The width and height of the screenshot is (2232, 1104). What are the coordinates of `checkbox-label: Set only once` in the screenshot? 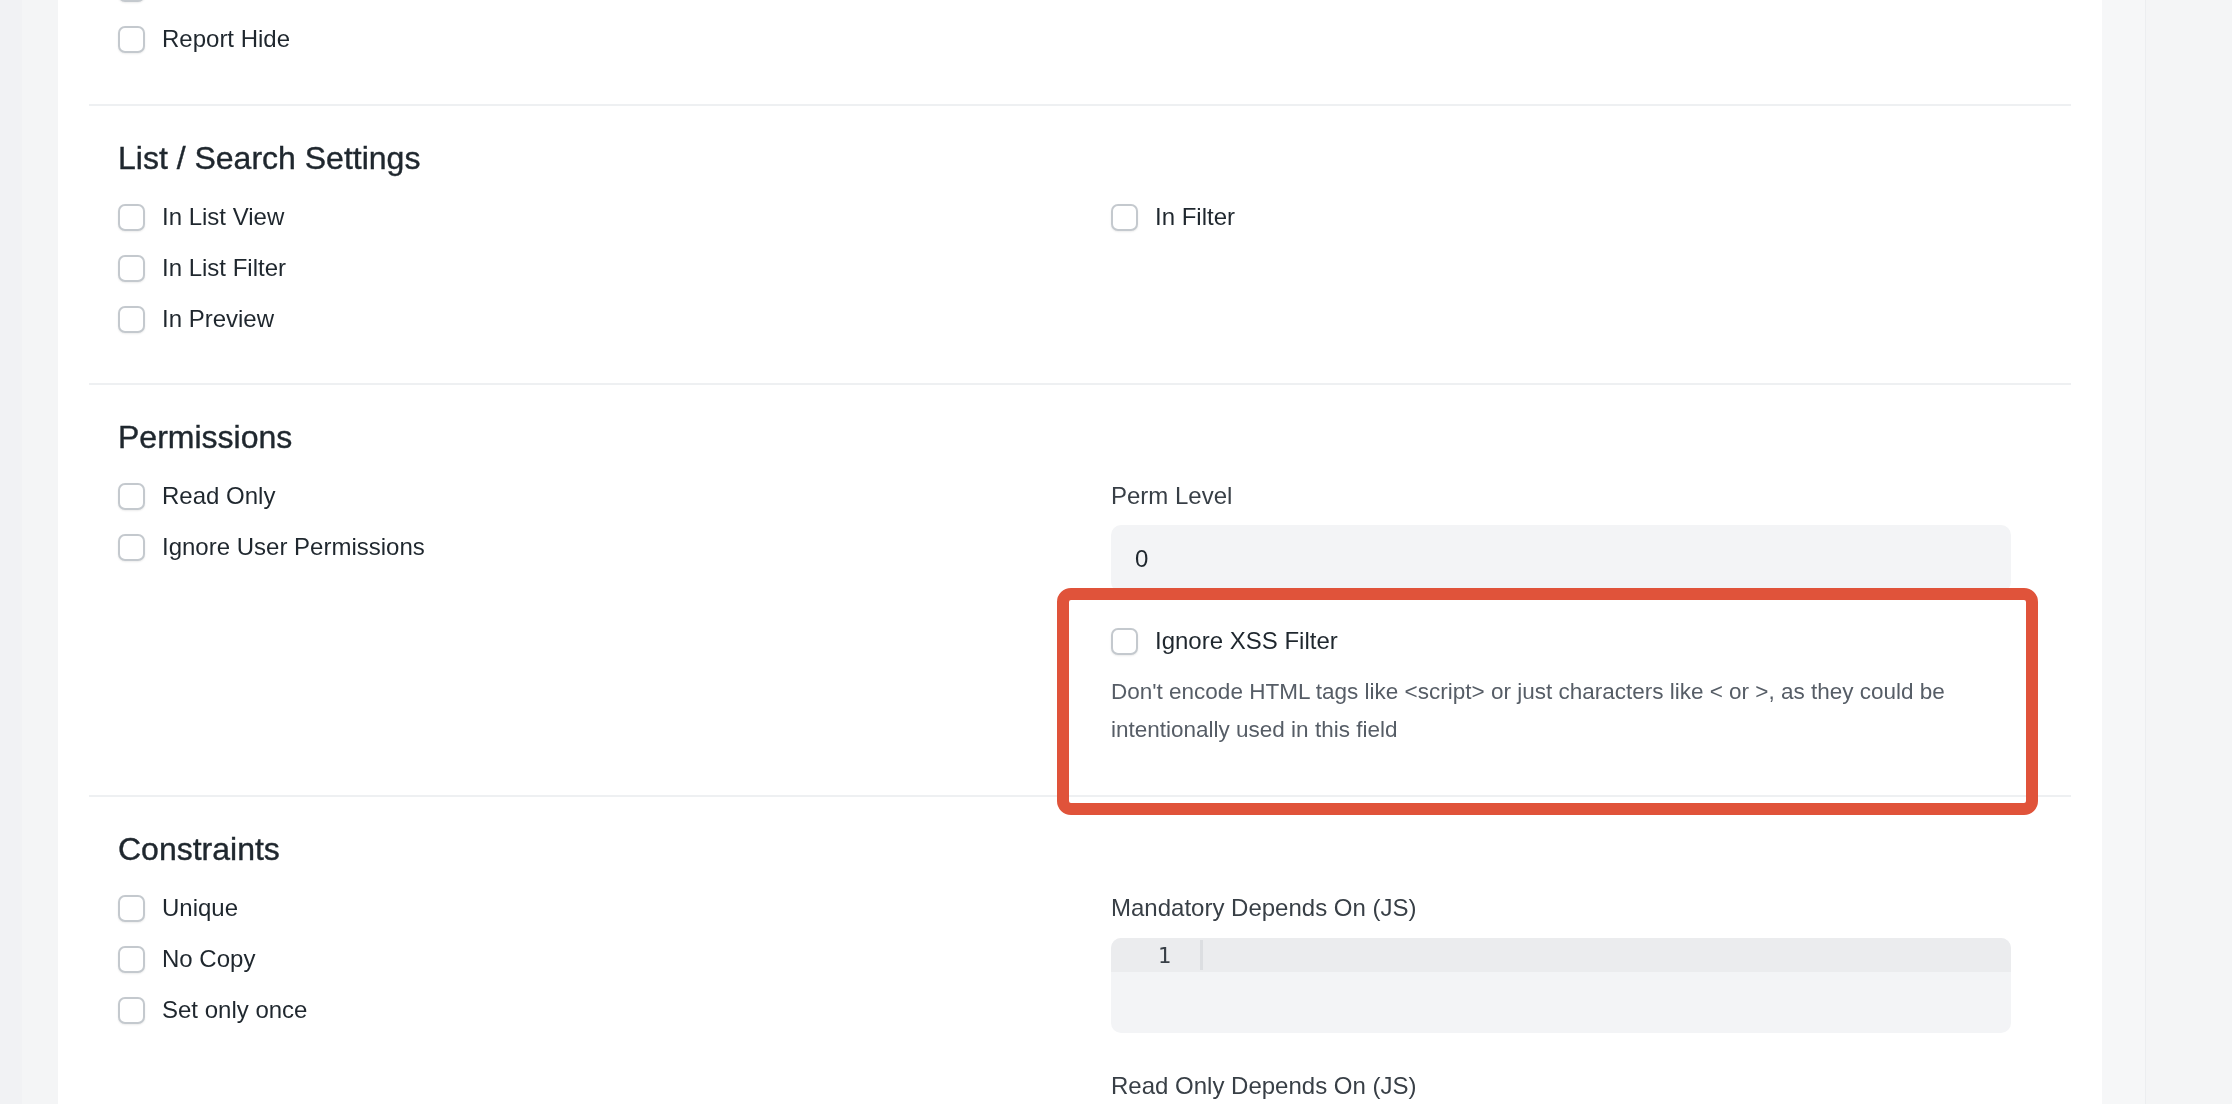 It's located at (235, 1010).